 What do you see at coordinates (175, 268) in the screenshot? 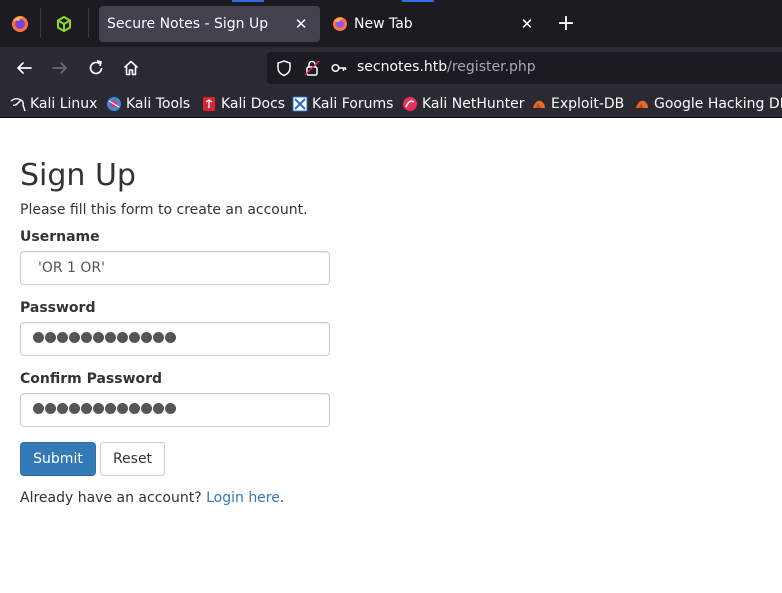
I see `username-input: 'OR 1 OR'` at bounding box center [175, 268].